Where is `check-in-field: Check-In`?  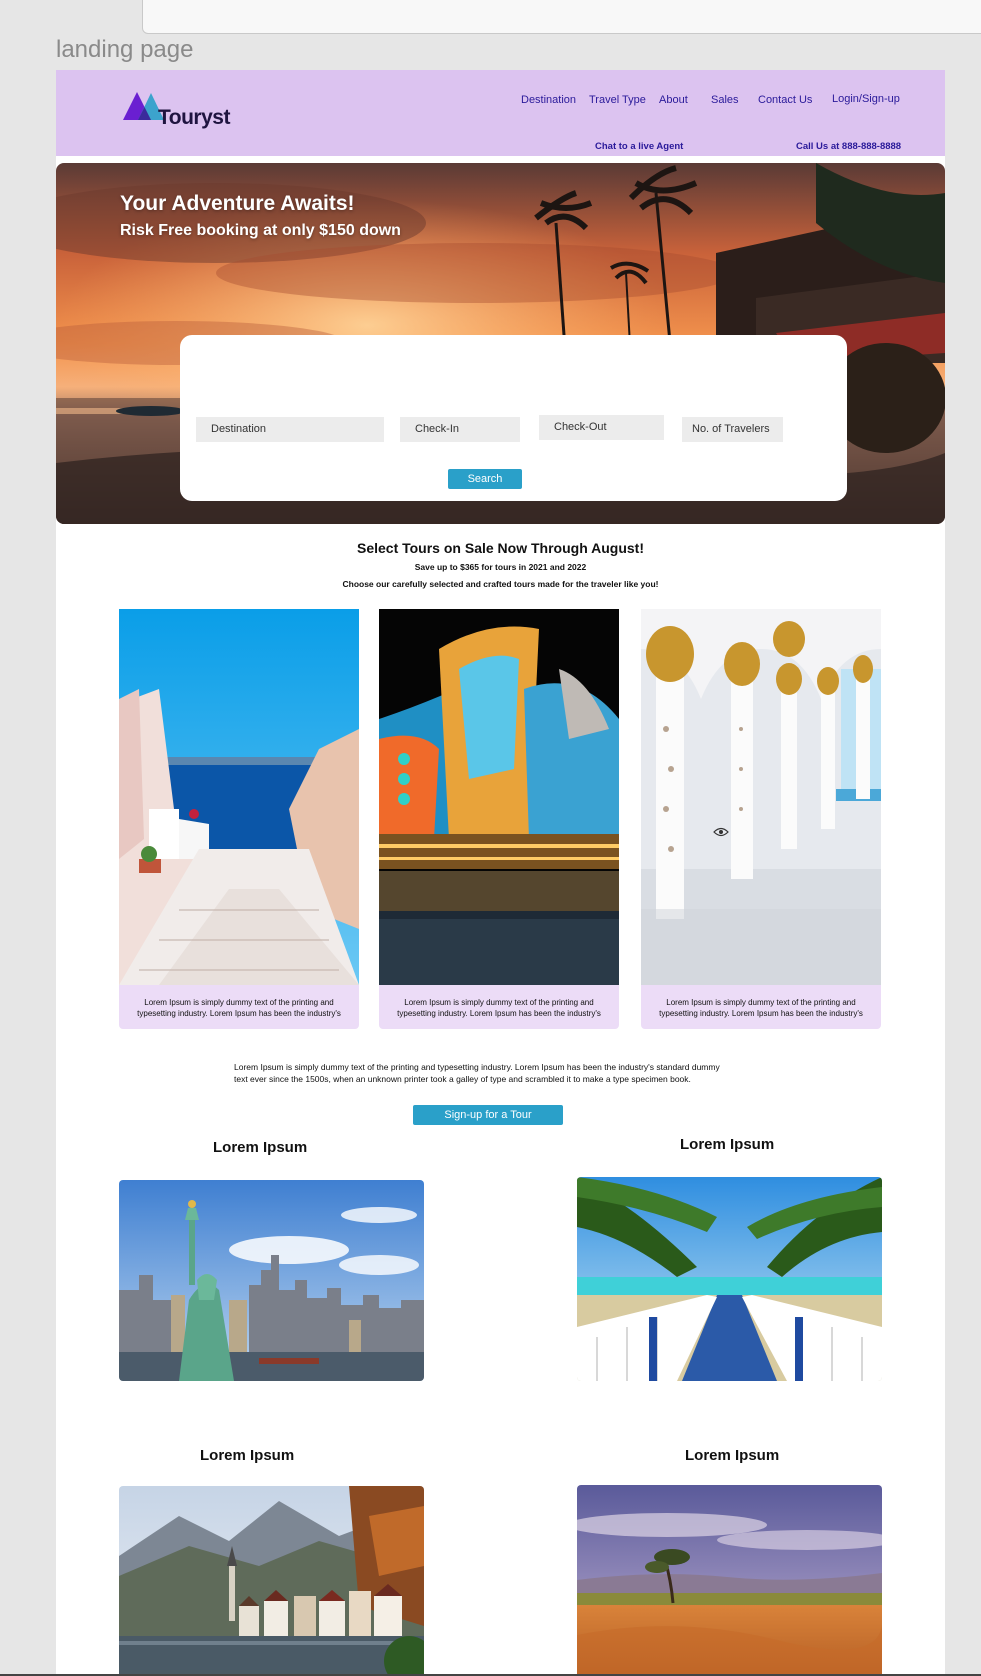
check-in-field: Check-In is located at coordinates (460, 429).